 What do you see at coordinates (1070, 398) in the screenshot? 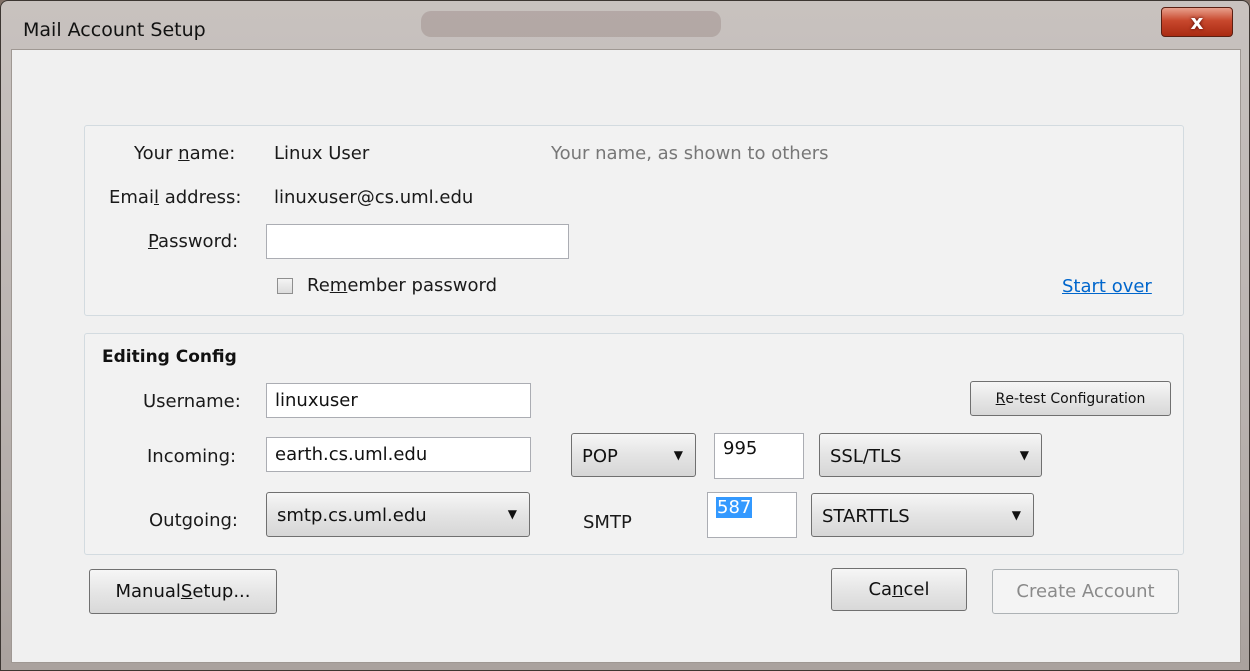
I see `retest-configuration-button: Re-test Configuration` at bounding box center [1070, 398].